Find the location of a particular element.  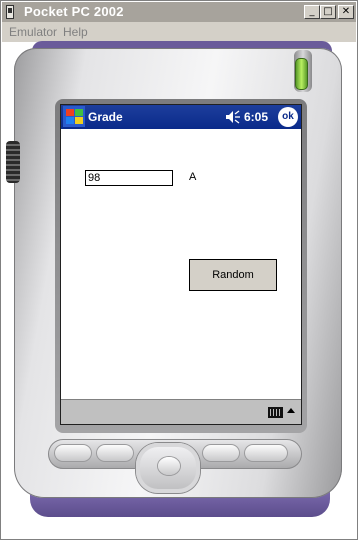

pocket-pc-app-icon is located at coordinates (10, 12).